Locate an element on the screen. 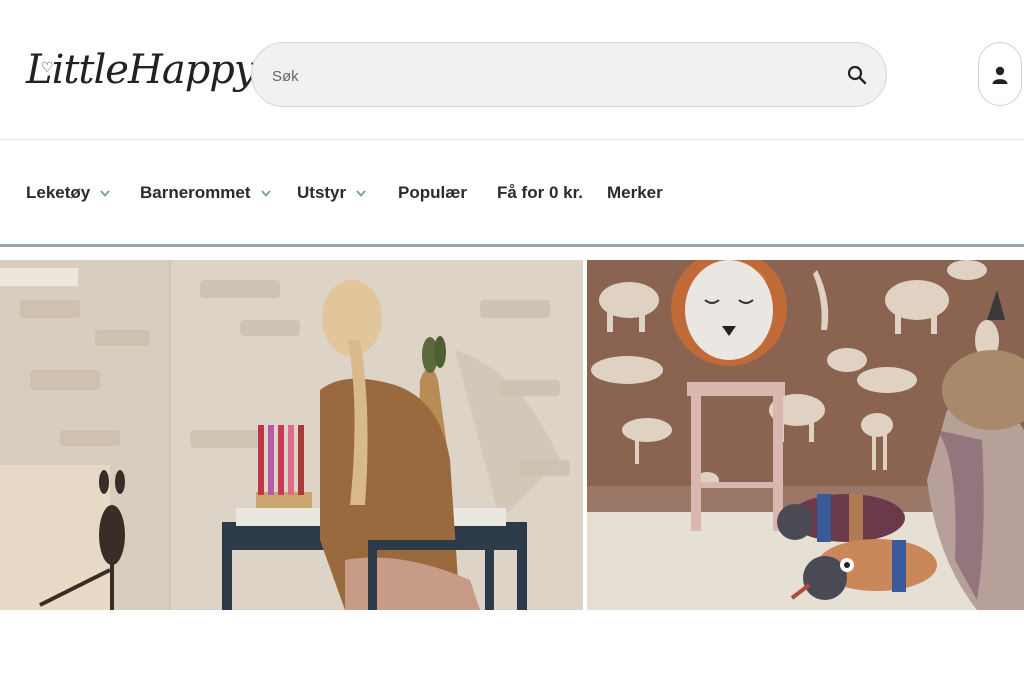  user-icon is located at coordinates (1000, 75).